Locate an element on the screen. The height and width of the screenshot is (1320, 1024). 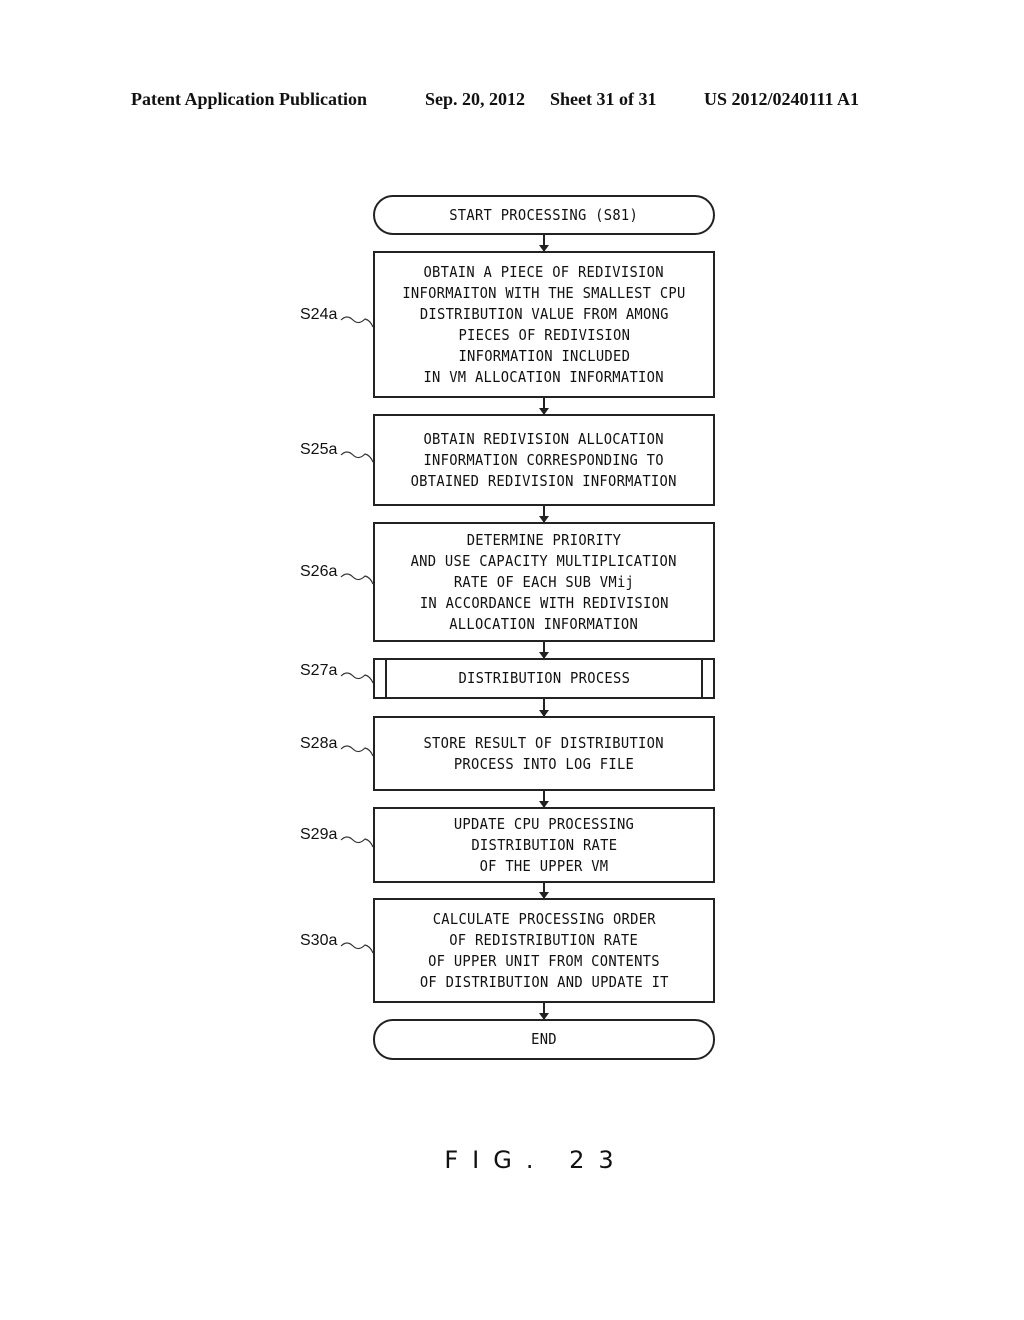
sheet-number: Sheet 31 of 31 is located at coordinates (603, 99).